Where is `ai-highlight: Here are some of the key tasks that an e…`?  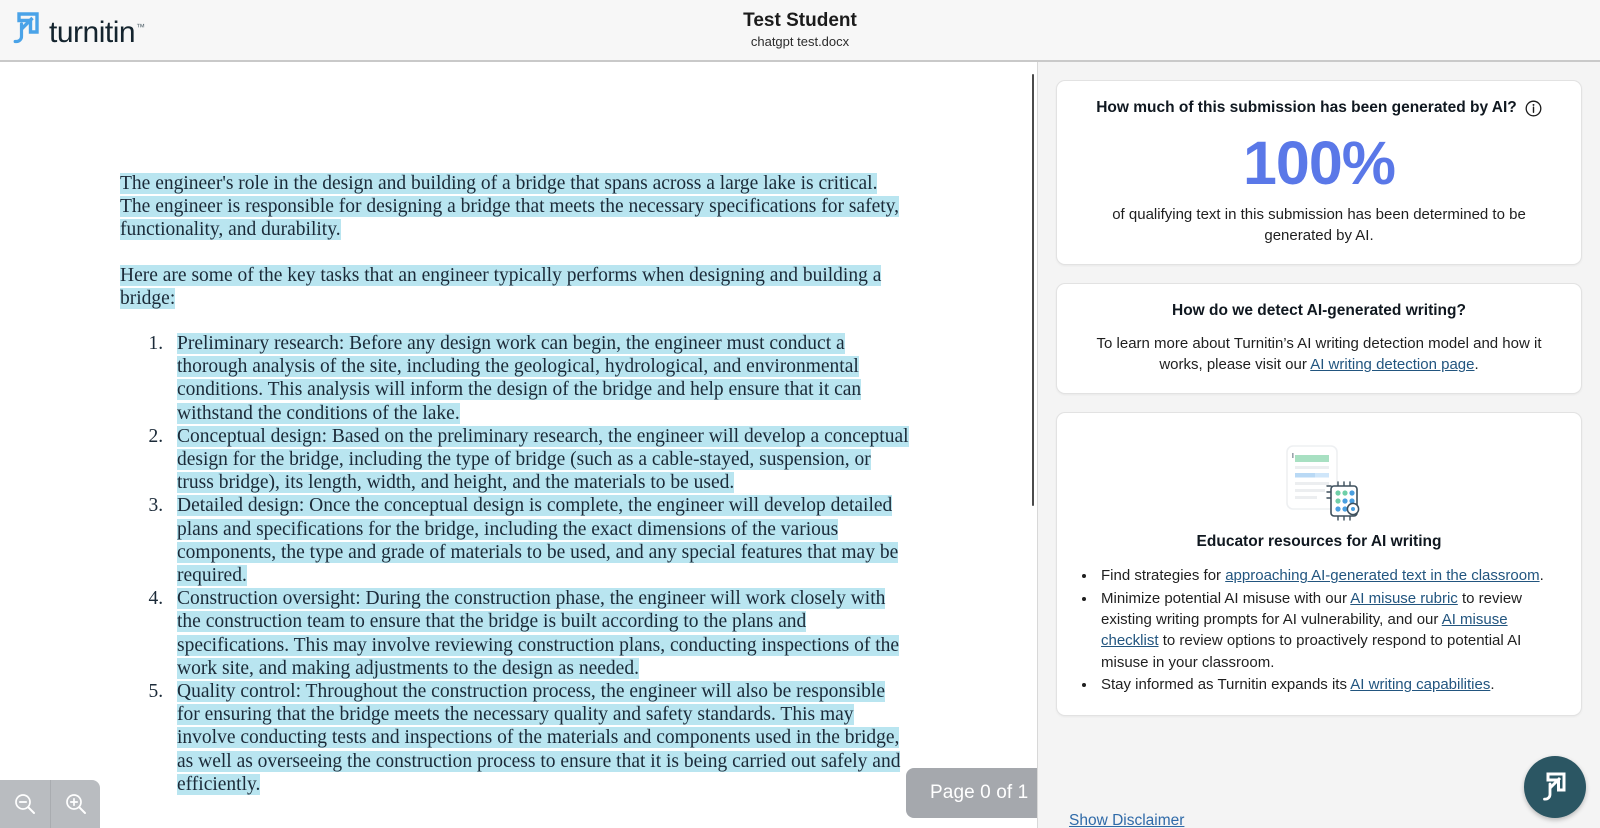 ai-highlight: Here are some of the key tasks that an e… is located at coordinates (501, 286).